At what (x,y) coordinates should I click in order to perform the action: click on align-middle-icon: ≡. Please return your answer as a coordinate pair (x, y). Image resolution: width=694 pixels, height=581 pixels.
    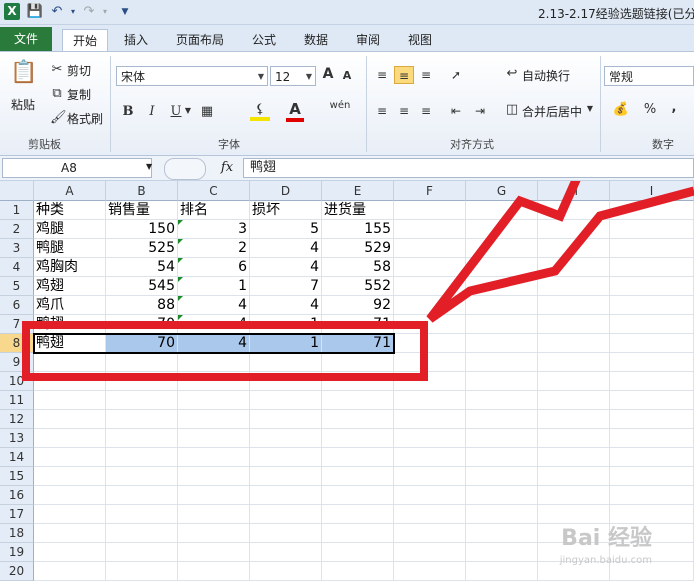
    Looking at the image, I should click on (404, 75).